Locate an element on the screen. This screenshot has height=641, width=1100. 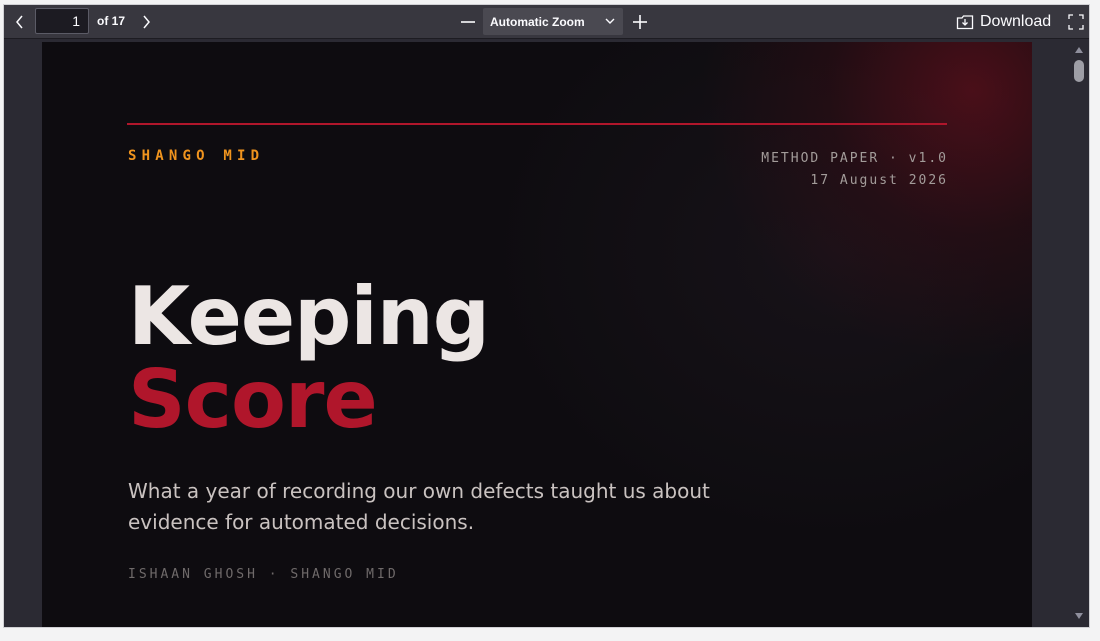
fullscreen-button is located at coordinates (1076, 22).